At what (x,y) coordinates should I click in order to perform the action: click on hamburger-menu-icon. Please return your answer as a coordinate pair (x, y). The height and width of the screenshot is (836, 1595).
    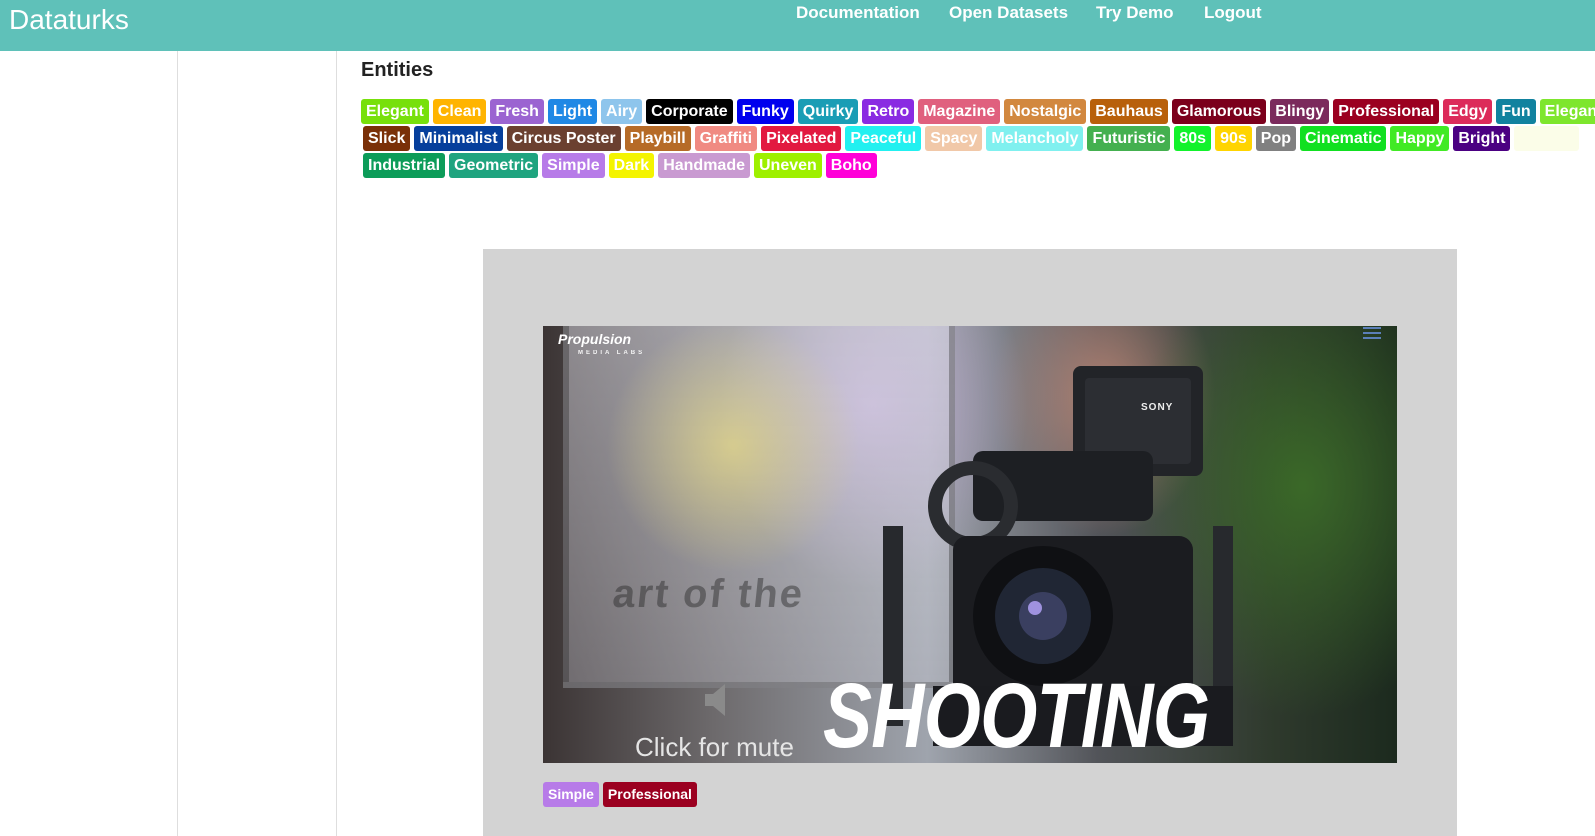
    Looking at the image, I should click on (1372, 333).